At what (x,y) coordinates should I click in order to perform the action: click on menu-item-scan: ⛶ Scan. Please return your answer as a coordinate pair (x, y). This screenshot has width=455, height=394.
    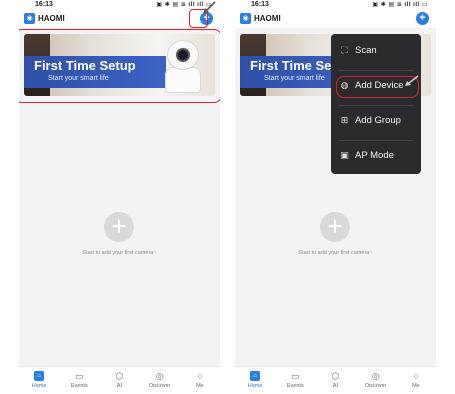
    Looking at the image, I should click on (376, 51).